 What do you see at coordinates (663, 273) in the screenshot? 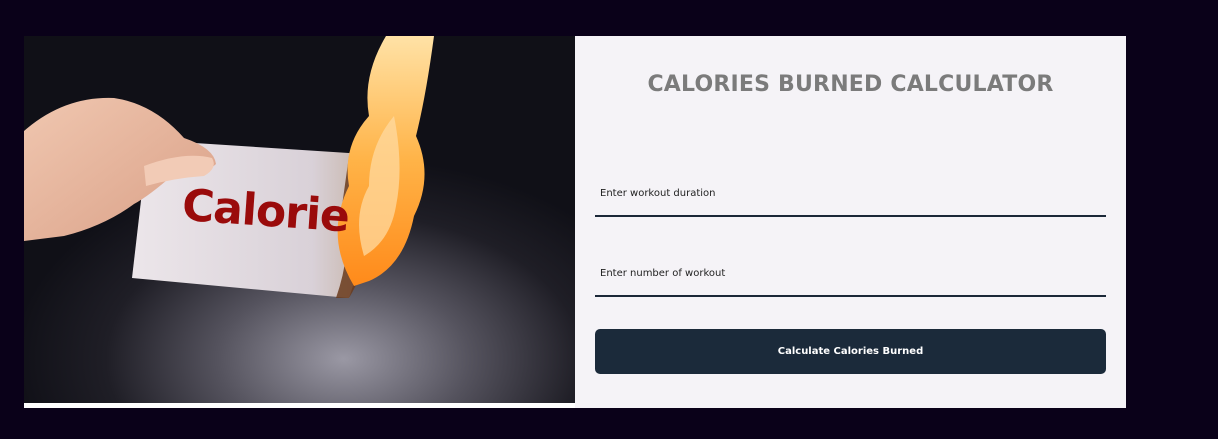
I see `workout-count-placeholder: Enter number of workout` at bounding box center [663, 273].